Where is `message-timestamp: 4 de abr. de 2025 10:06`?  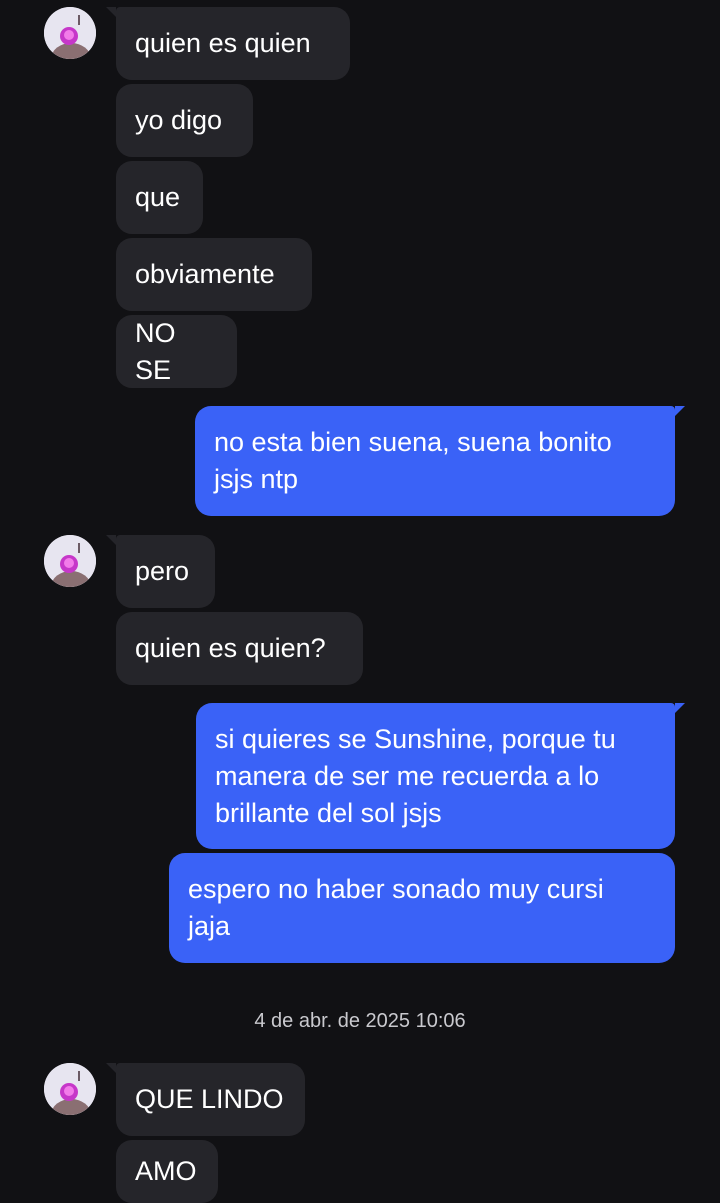
message-timestamp: 4 de abr. de 2025 10:06 is located at coordinates (360, 1021).